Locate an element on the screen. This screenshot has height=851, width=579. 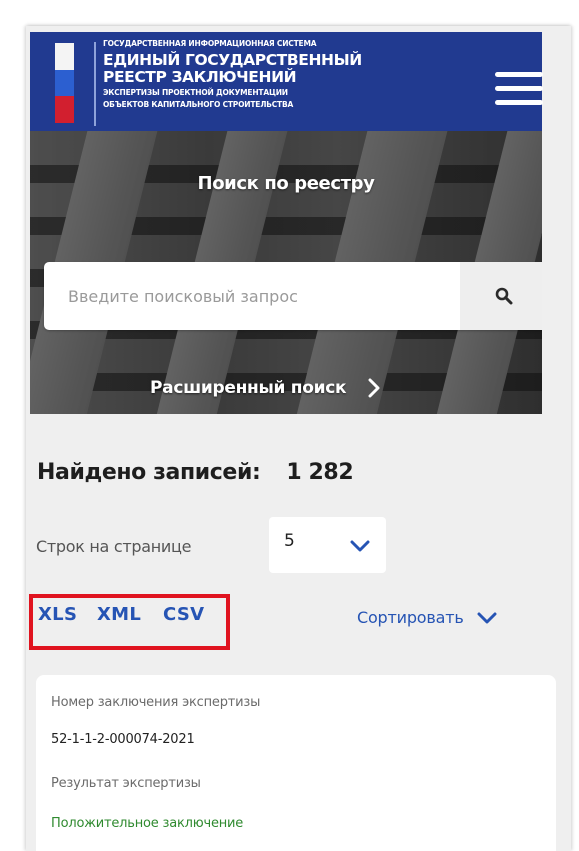
brand-line-1: Государственная информационная система is located at coordinates (210, 43).